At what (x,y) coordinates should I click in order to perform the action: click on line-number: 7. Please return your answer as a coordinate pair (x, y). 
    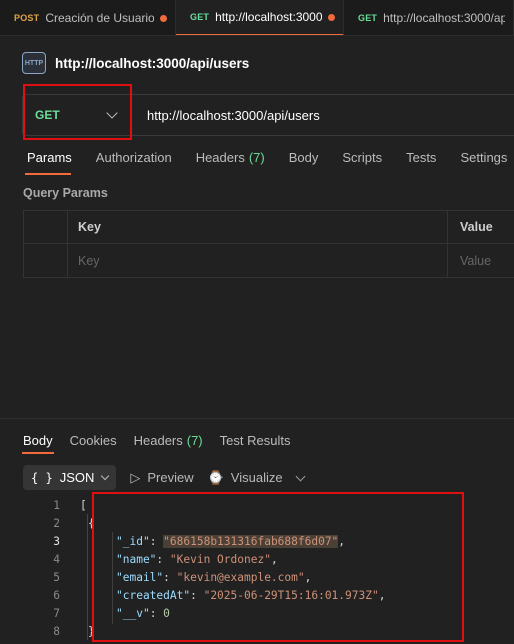
    Looking at the image, I should click on (56, 613).